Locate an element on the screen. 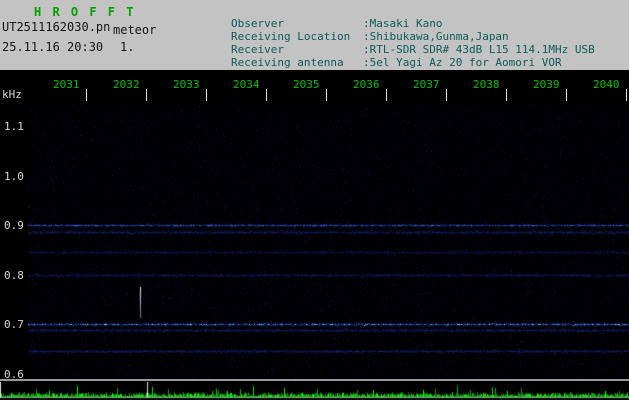  field-label: Receiver is located at coordinates (257, 49).